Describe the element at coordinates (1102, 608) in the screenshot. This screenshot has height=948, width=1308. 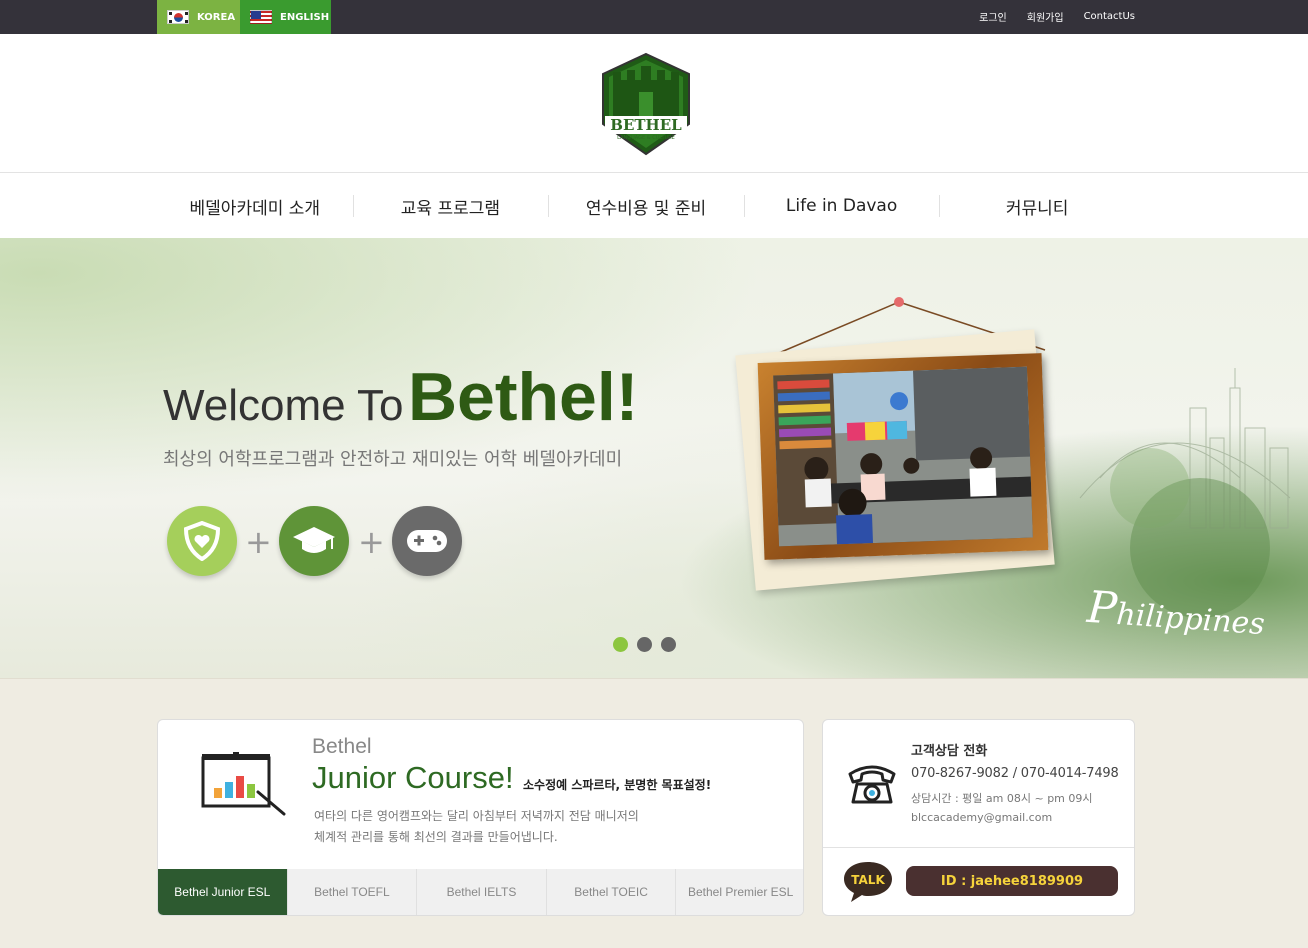
I see `philippines-initial: P` at that location.